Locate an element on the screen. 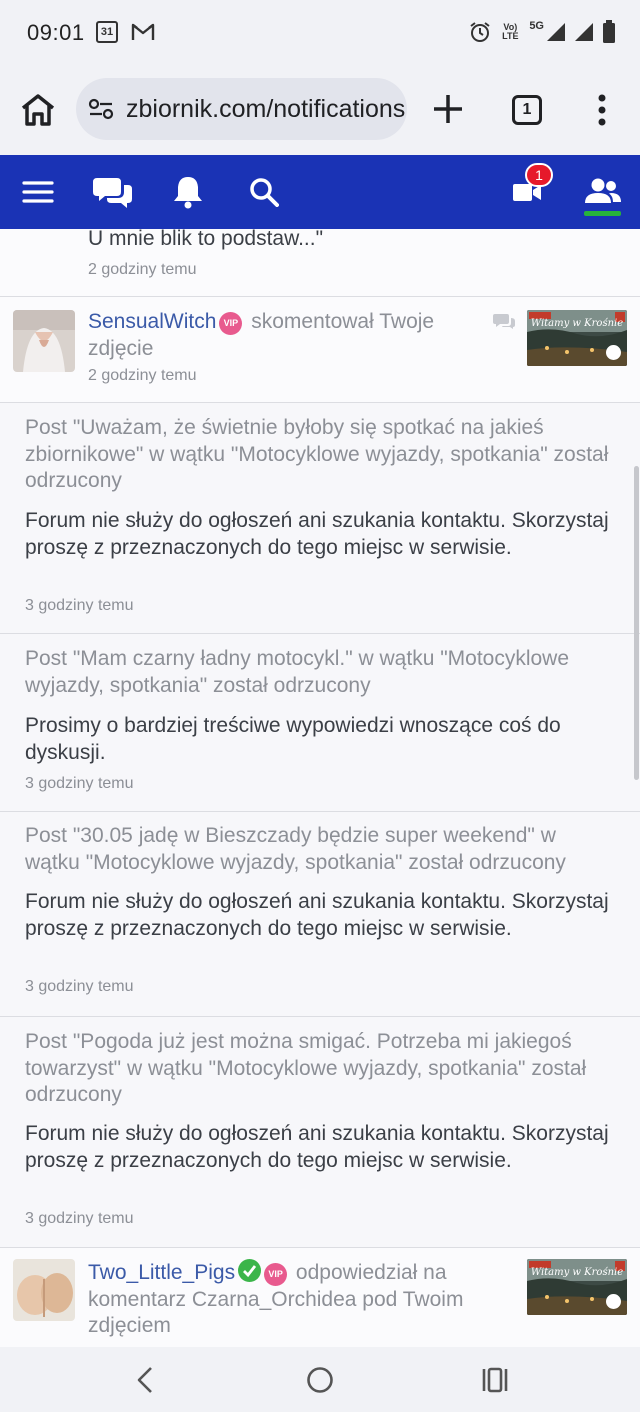 The image size is (640, 1412). url-text: zbiornik.com/notifications is located at coordinates (265, 109).